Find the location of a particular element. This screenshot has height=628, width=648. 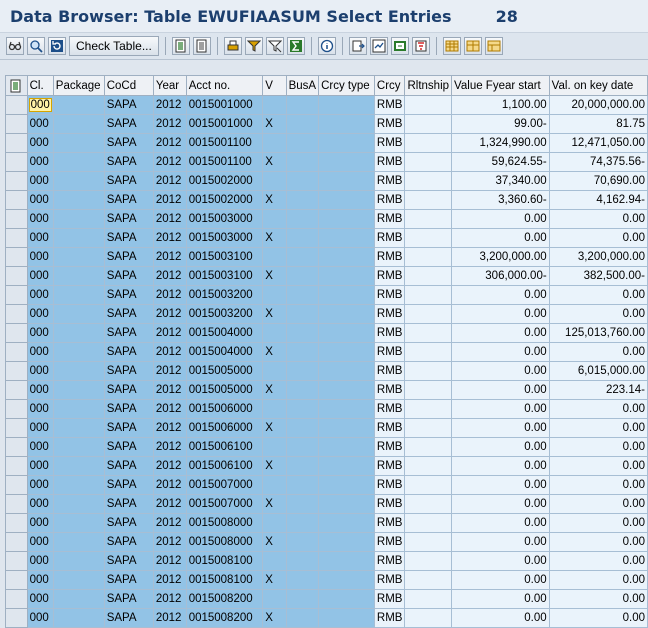

refresh-icon is located at coordinates (57, 46).